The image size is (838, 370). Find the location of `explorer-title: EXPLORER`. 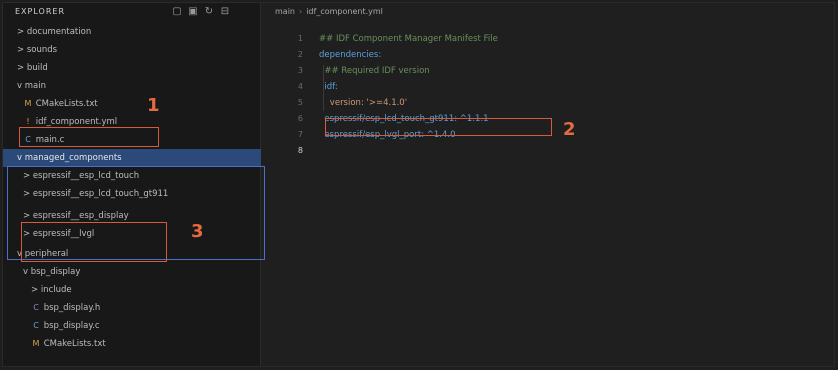

explorer-title: EXPLORER is located at coordinates (40, 11).